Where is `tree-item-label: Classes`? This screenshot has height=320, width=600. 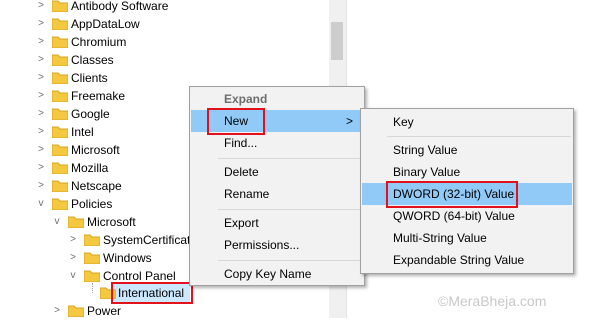 tree-item-label: Classes is located at coordinates (92, 60).